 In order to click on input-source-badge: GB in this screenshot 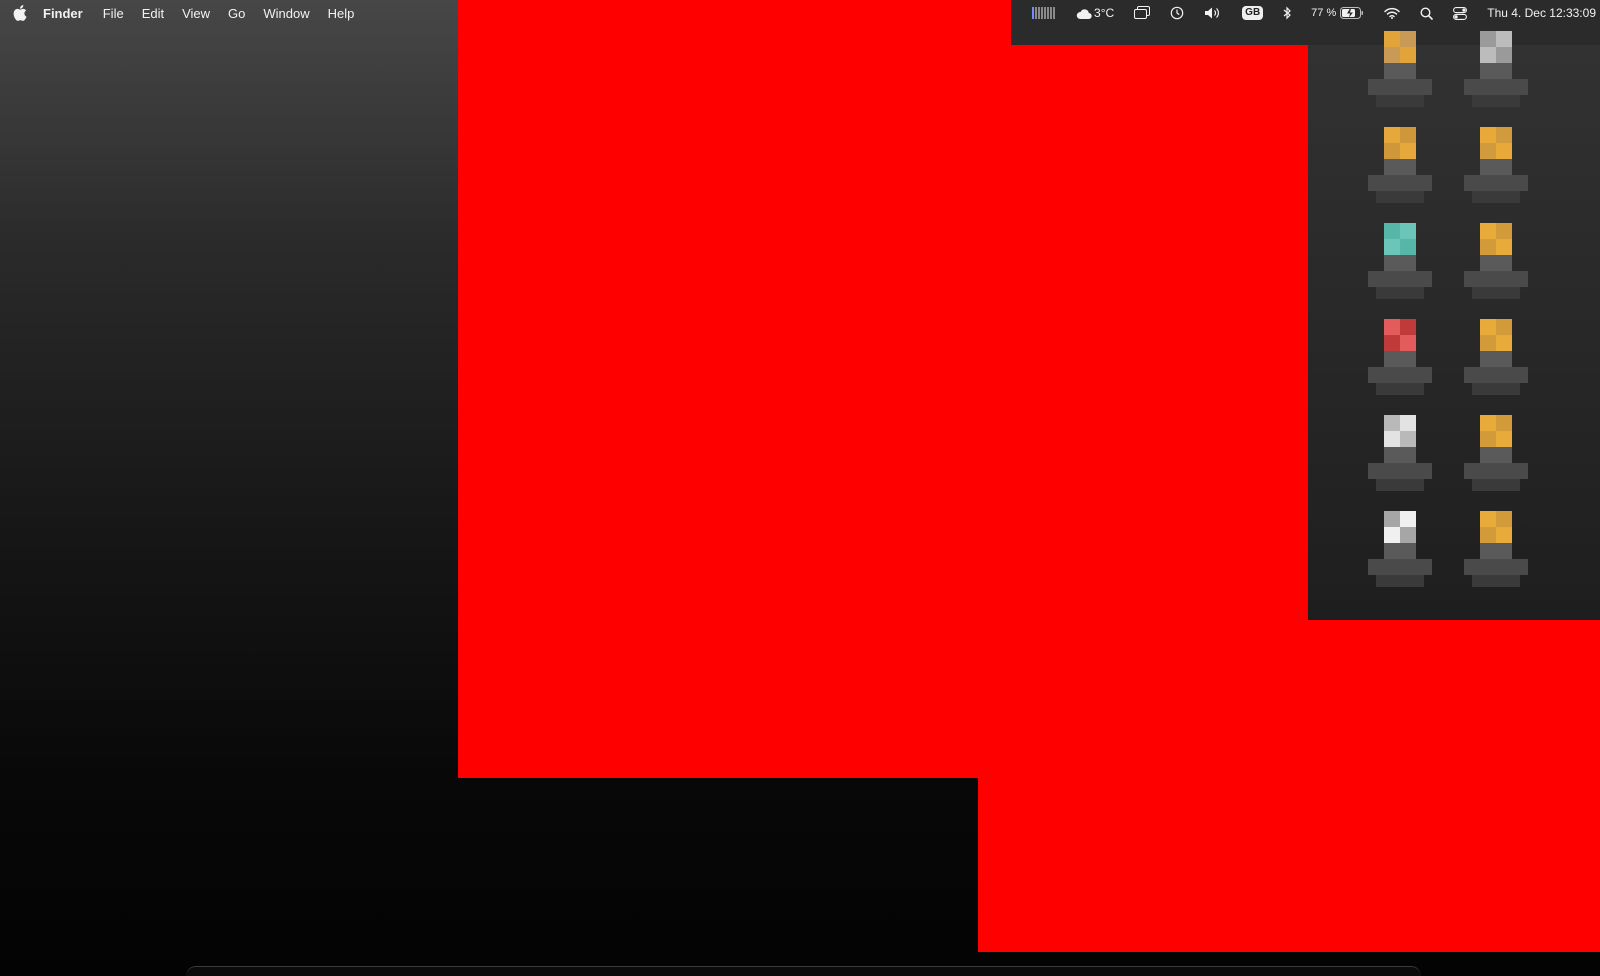, I will do `click(1253, 13)`.